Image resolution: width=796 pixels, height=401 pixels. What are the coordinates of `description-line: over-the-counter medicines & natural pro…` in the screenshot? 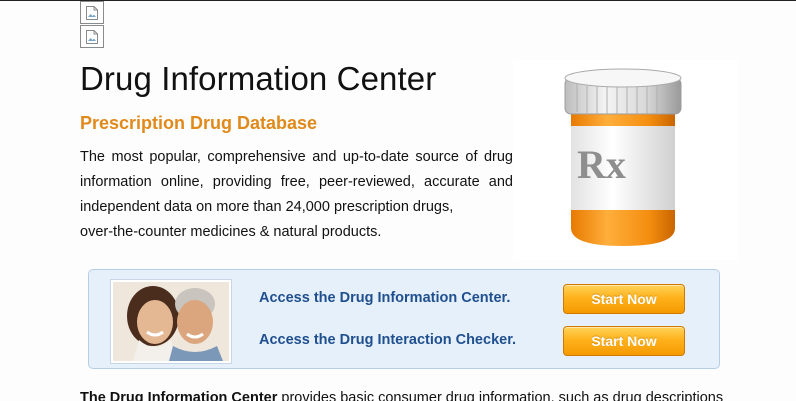 It's located at (231, 232).